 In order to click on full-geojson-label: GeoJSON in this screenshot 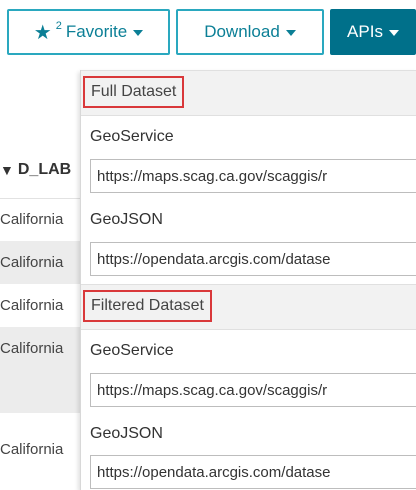, I will do `click(126, 219)`.